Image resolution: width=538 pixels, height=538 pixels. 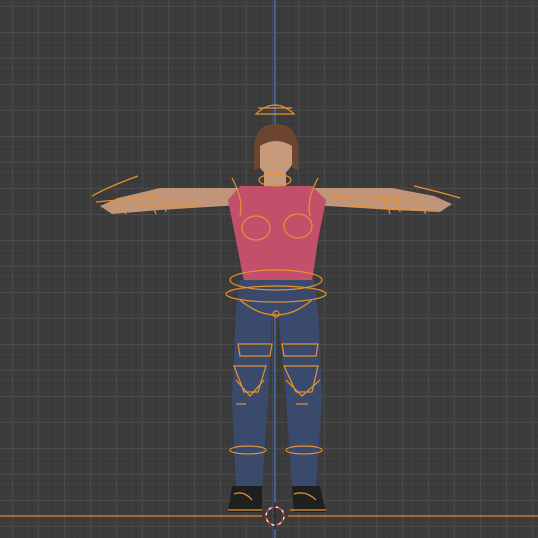 I want to click on leg-right, so click(x=300, y=399).